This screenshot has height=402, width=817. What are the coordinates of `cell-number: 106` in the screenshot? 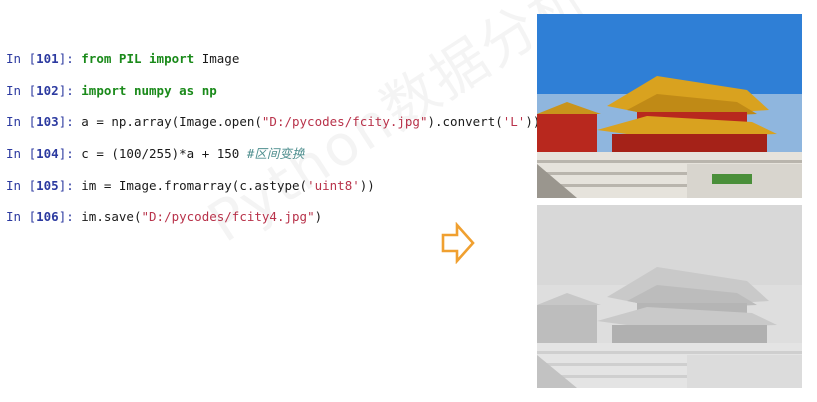 It's located at (47, 216).